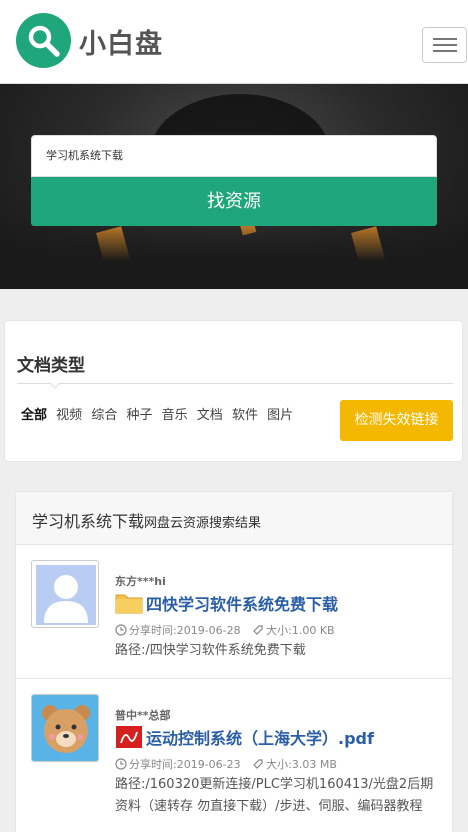 The height and width of the screenshot is (832, 468). I want to click on result-title: 运动控制系统（上海大学）.pdf, so click(244, 738).